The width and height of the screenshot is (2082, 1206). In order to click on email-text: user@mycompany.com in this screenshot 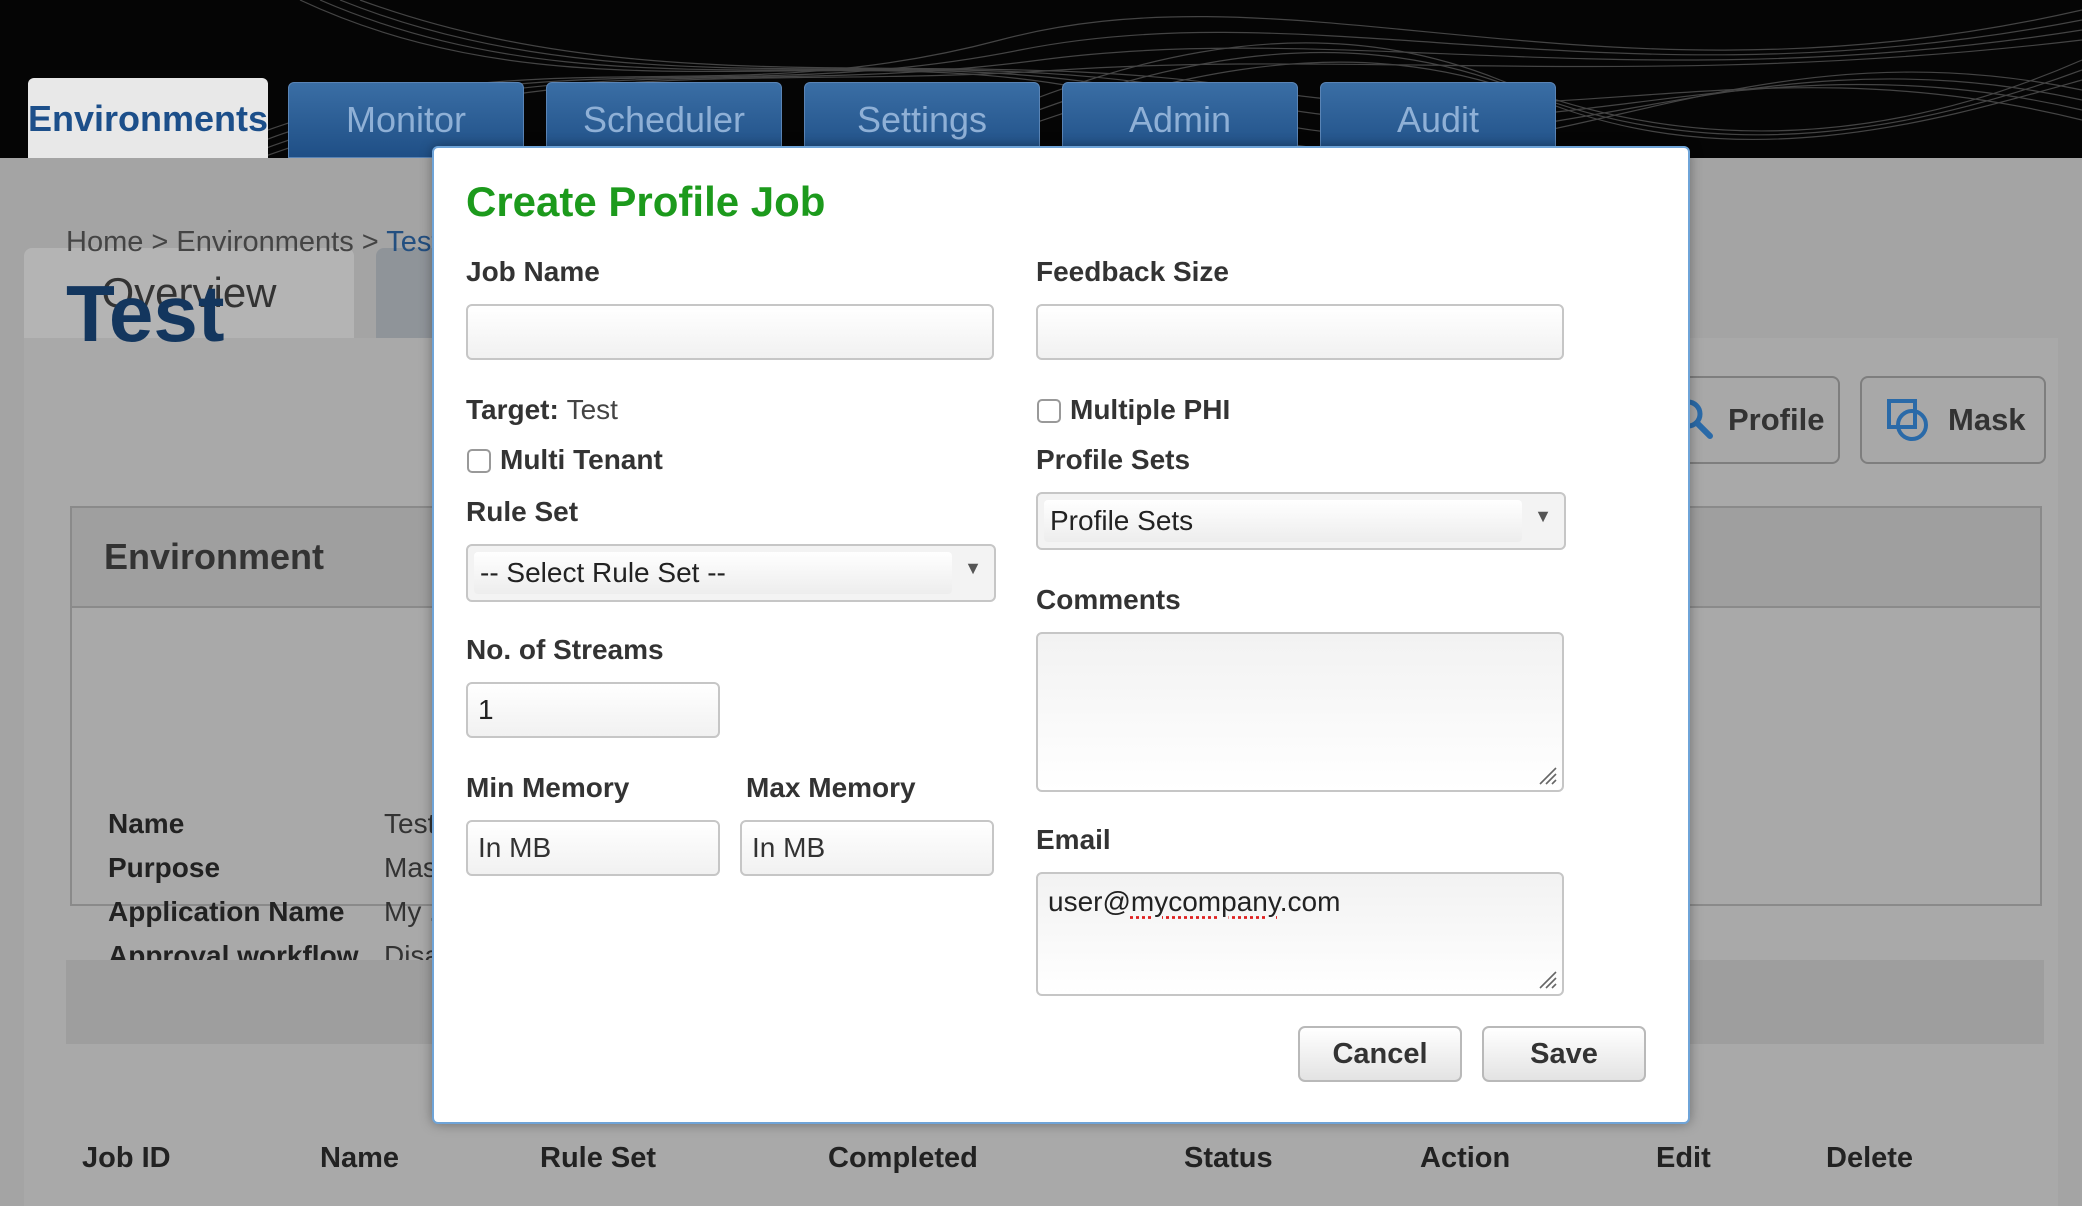, I will do `click(1194, 901)`.